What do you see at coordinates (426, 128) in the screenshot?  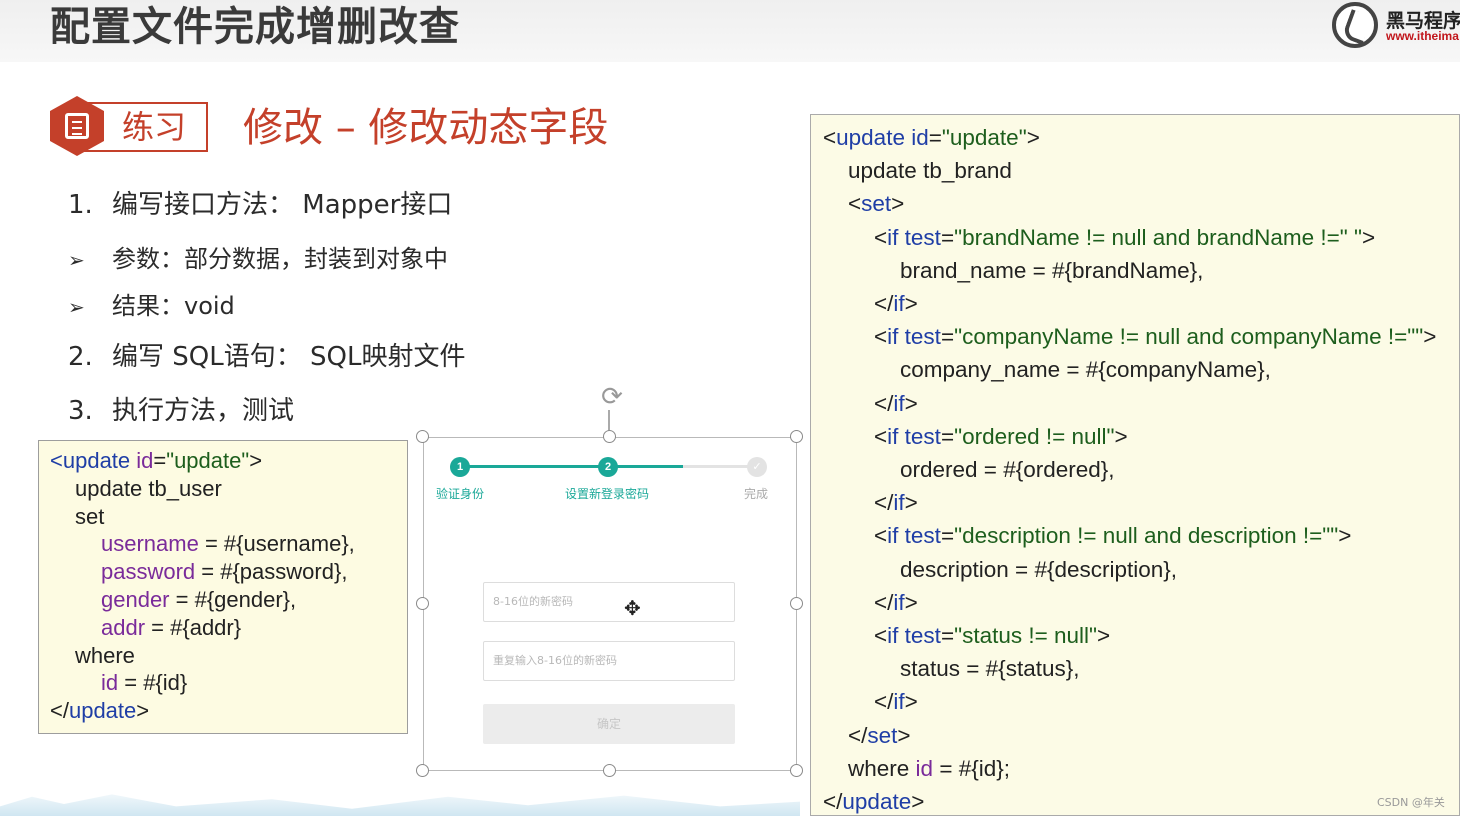 I see `section-title: 修改 – 修改动态字段` at bounding box center [426, 128].